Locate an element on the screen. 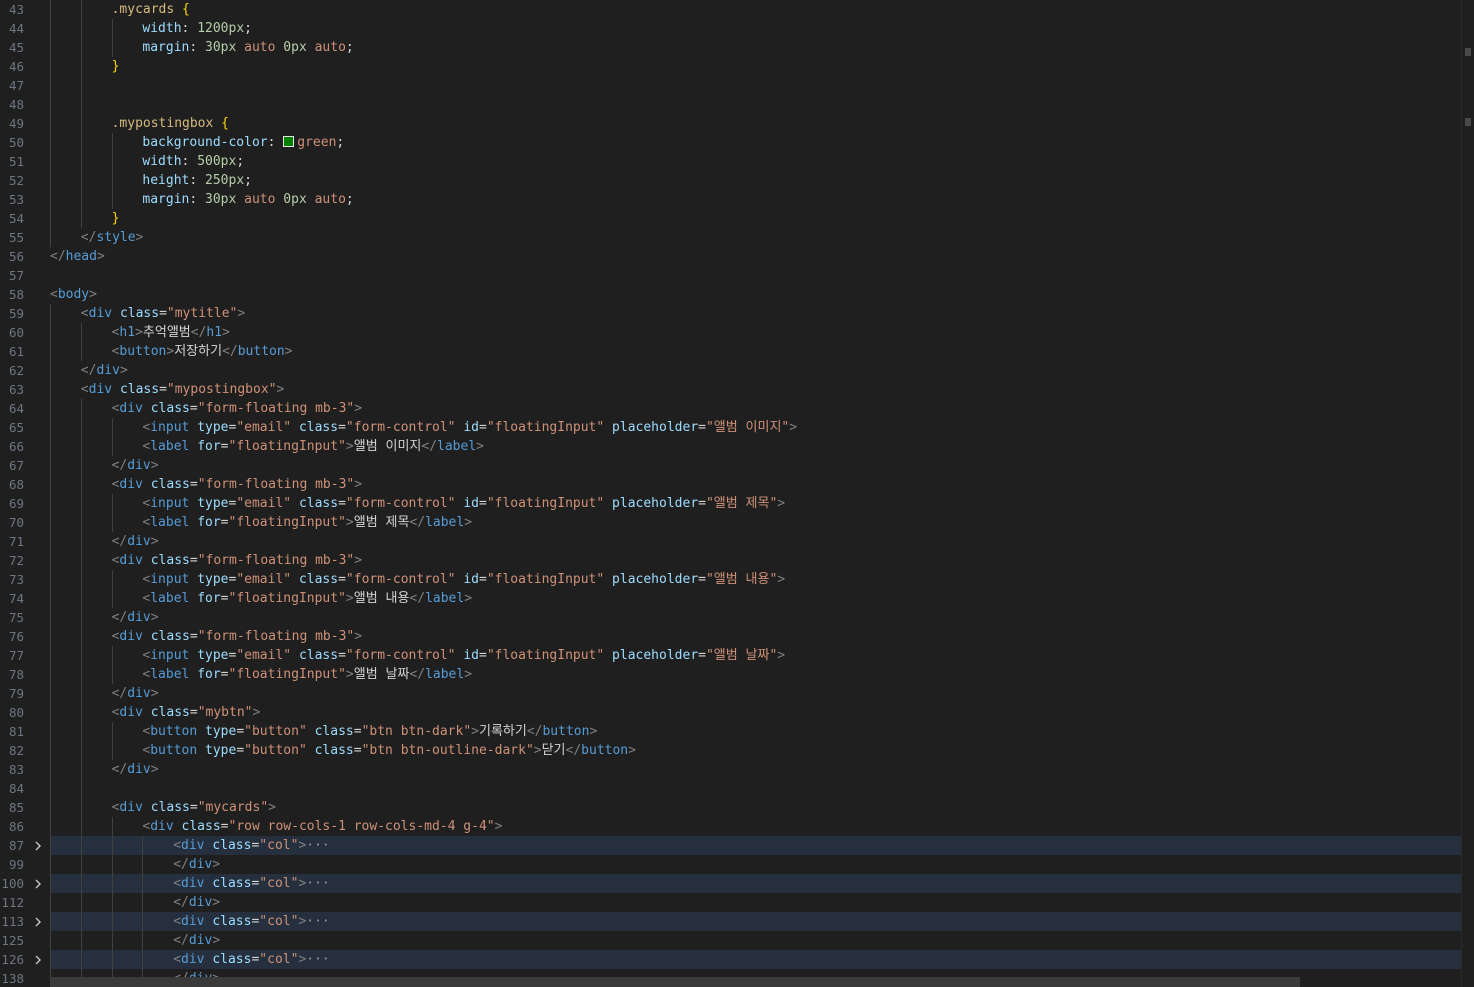 The width and height of the screenshot is (1474, 987). code-line: 58 <body> is located at coordinates (731, 294).